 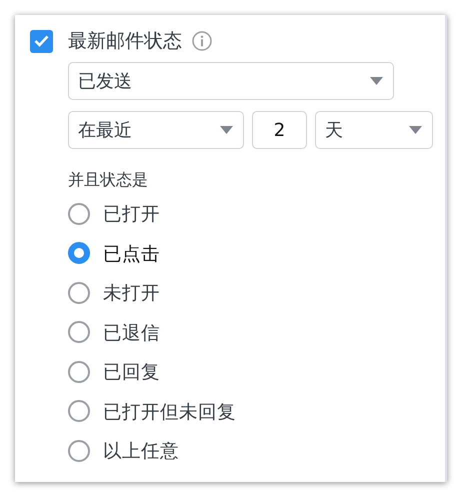 I want to click on radio-option: 已退信, so click(x=114, y=332).